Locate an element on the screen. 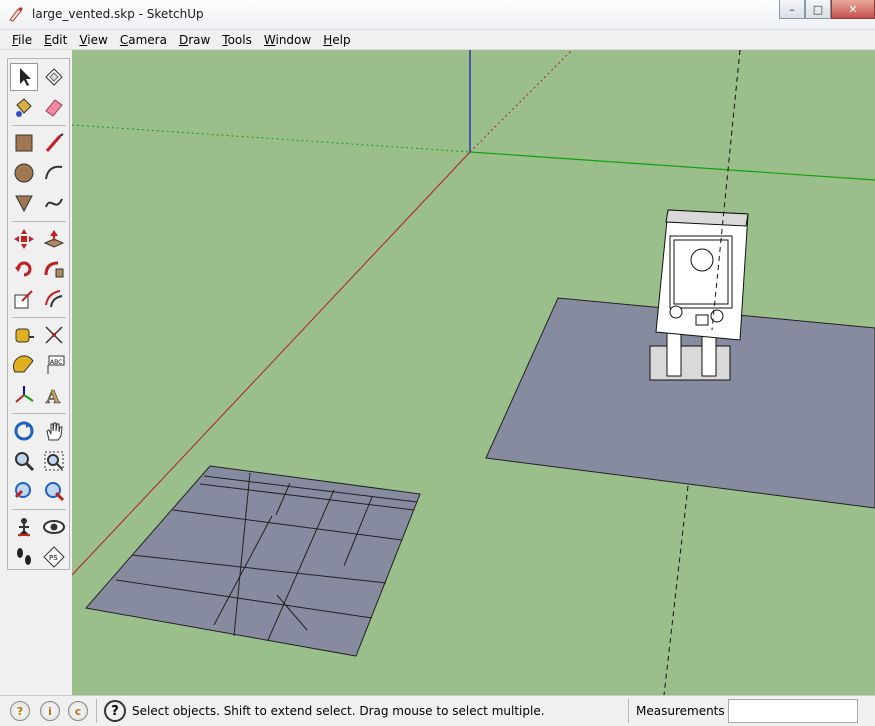 The width and height of the screenshot is (875, 726). svg-text: PS is located at coordinates (53, 558).